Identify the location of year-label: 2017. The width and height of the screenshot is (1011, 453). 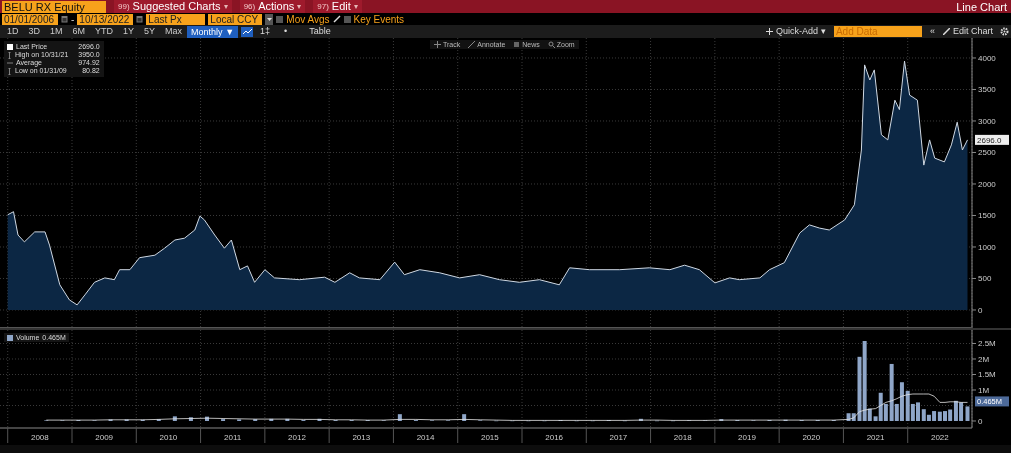
(618, 437).